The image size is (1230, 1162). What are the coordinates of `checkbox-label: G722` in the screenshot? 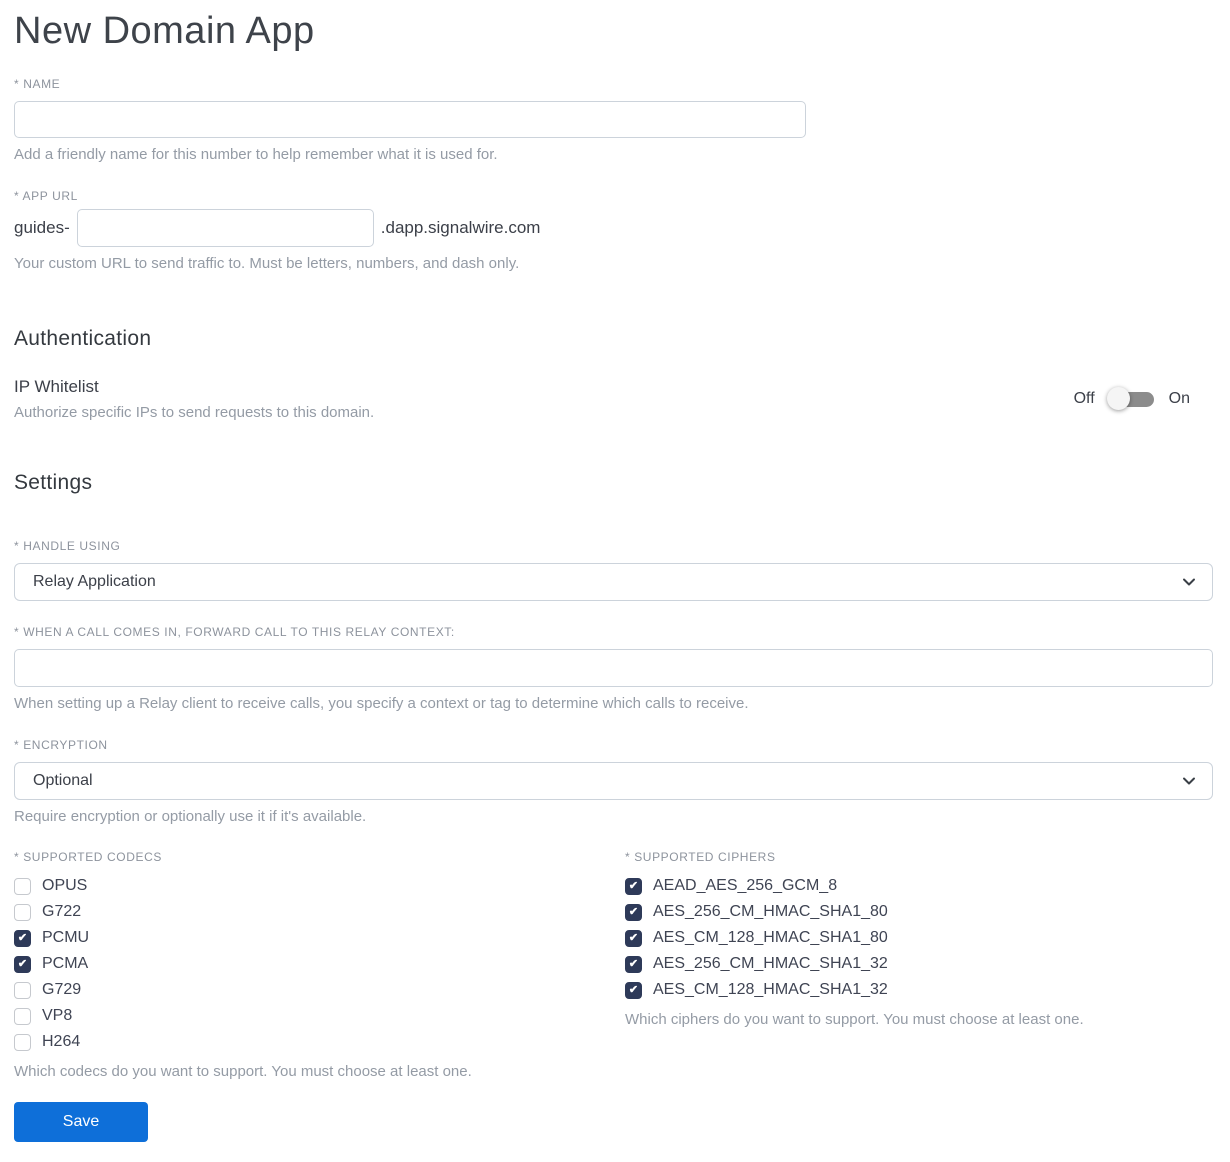 It's located at (62, 911).